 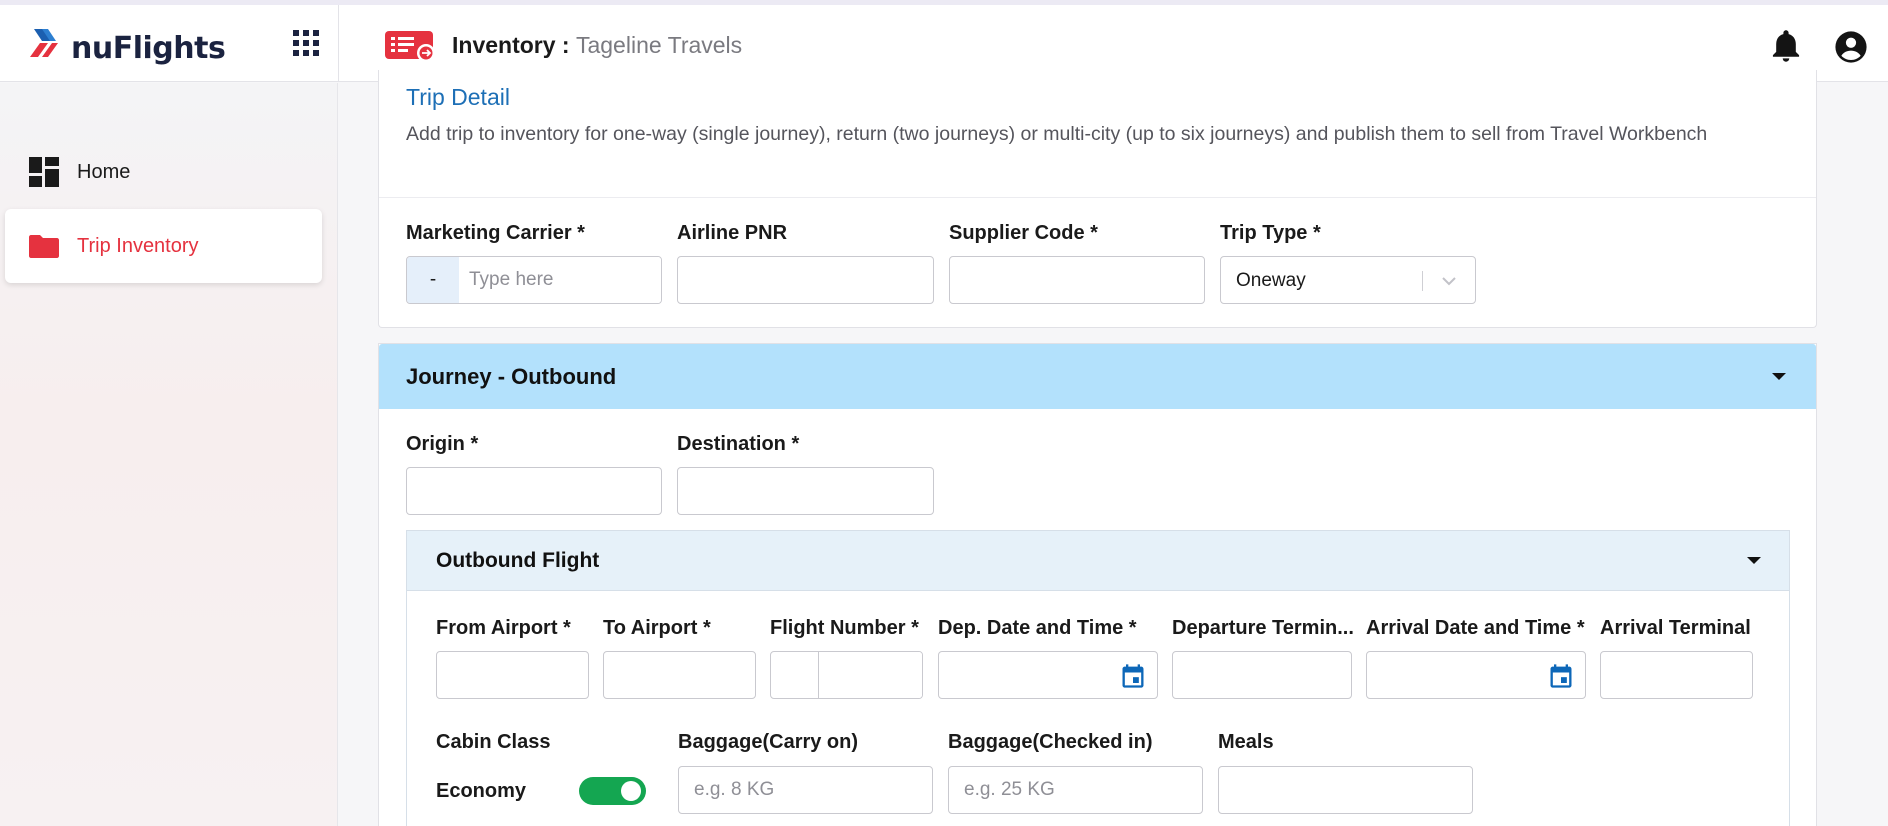 What do you see at coordinates (1097, 376) in the screenshot?
I see `journey-outbound-header: Journey - Outbound` at bounding box center [1097, 376].